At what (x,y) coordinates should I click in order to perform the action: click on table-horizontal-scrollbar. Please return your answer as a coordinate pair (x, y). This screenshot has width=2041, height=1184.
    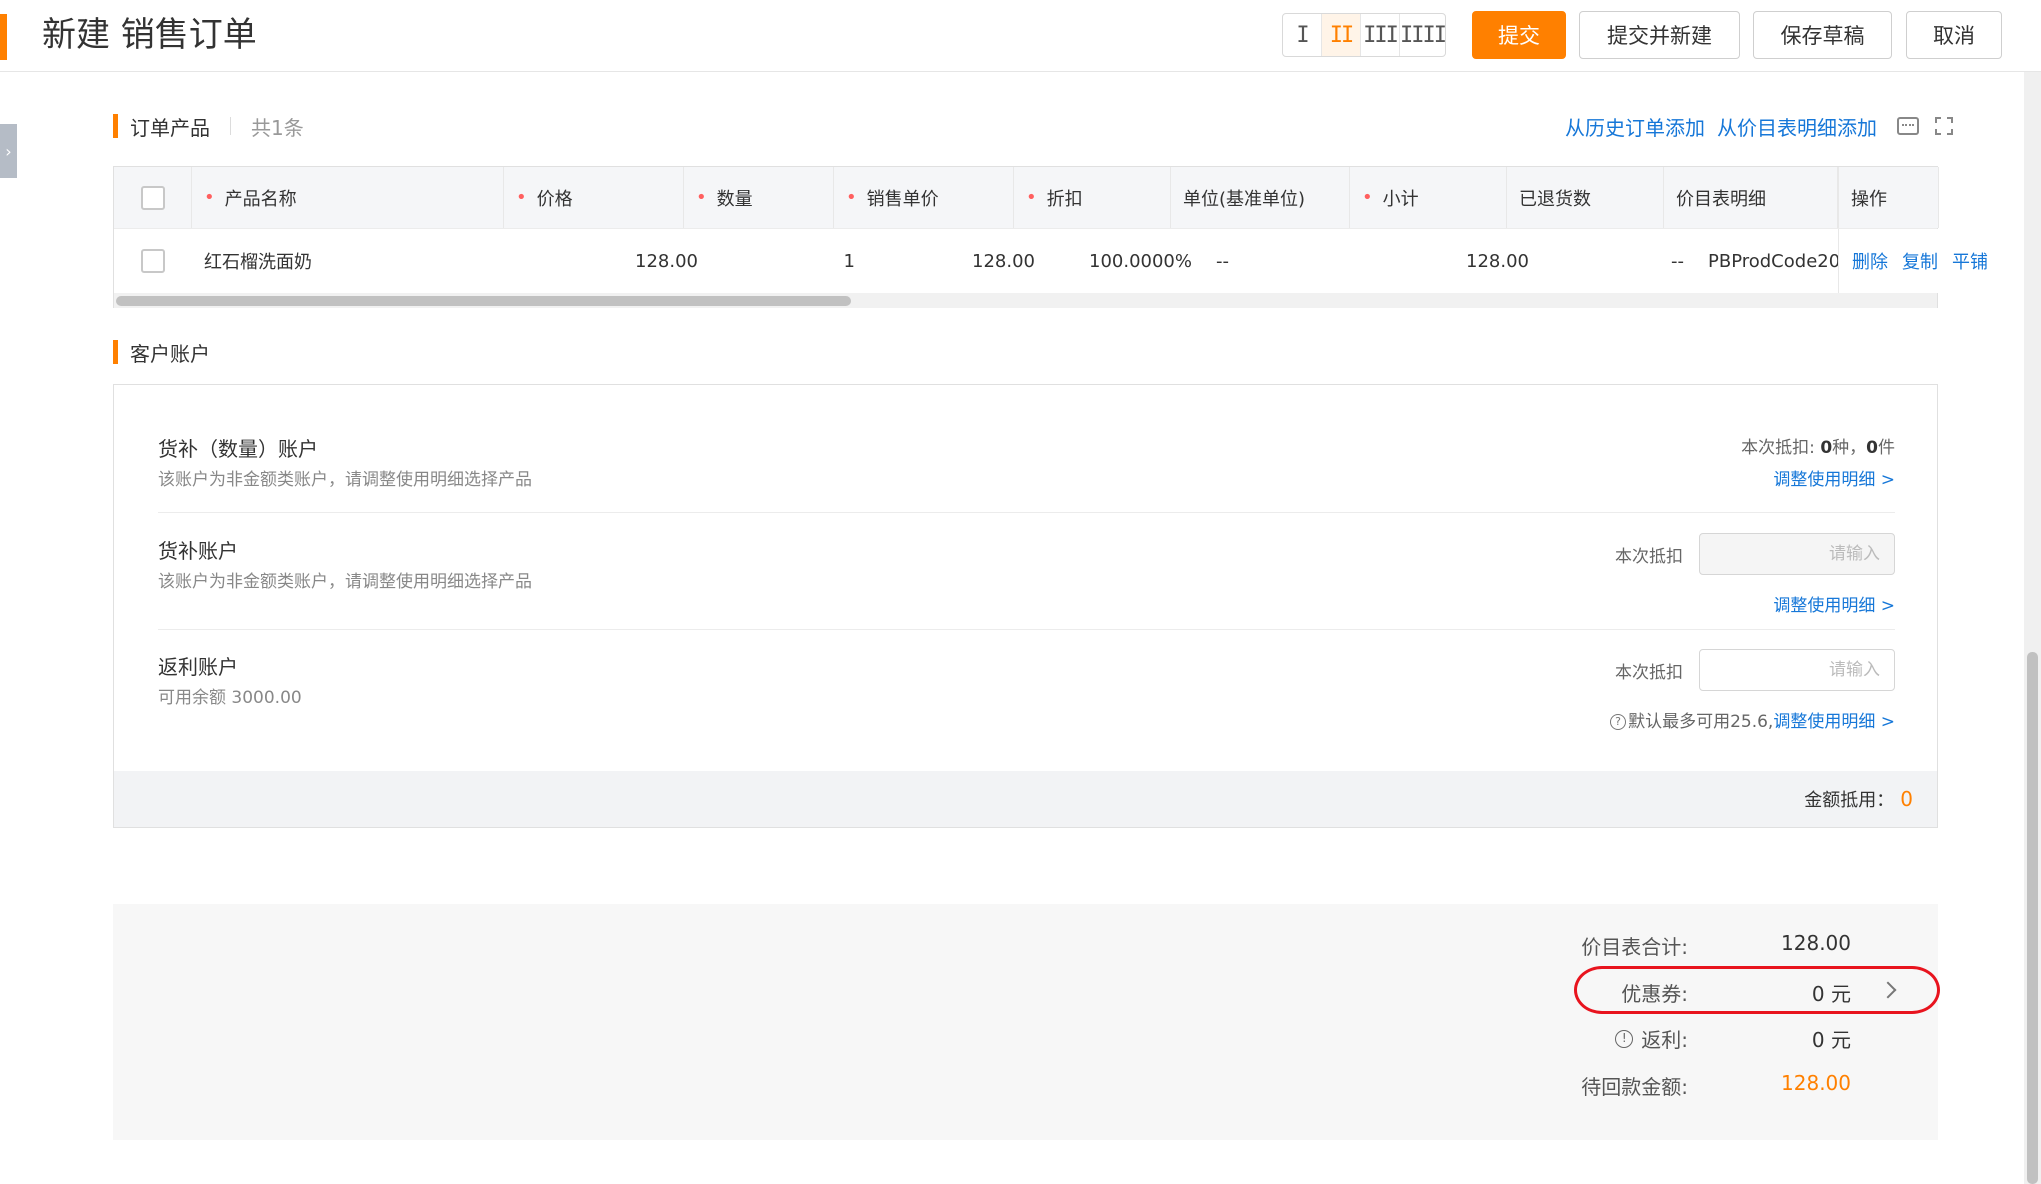
    Looking at the image, I should click on (1025, 300).